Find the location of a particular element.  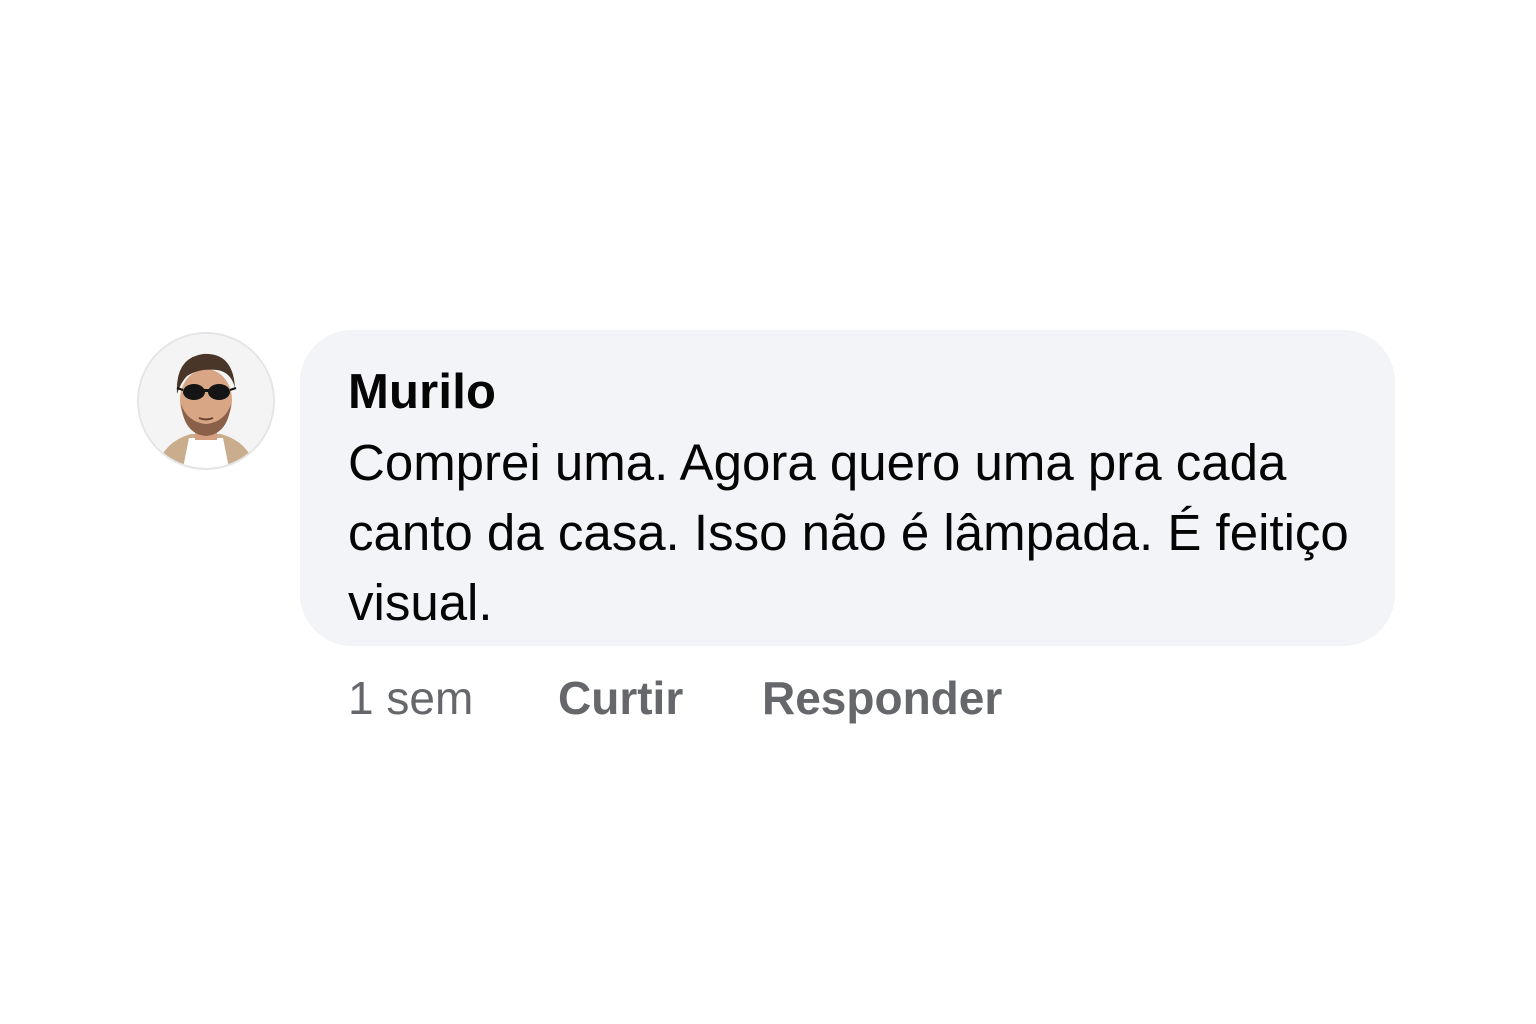

user-avatar-photo-icon is located at coordinates (206, 401).